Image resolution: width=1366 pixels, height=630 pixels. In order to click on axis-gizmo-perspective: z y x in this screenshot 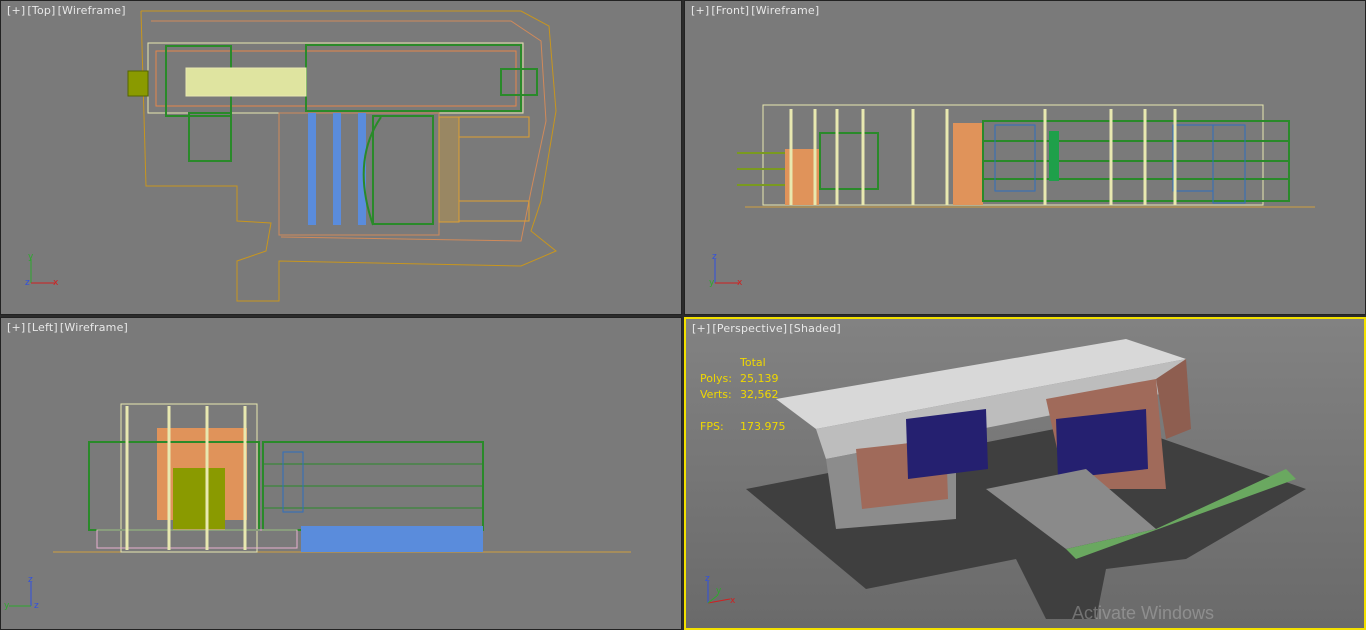, I will do `click(718, 593)`.